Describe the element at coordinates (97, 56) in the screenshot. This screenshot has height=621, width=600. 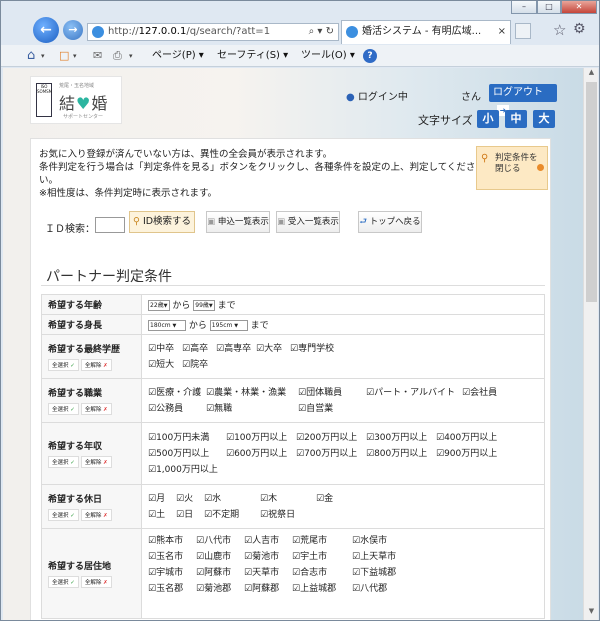
I see `mail-icon: ✉` at that location.